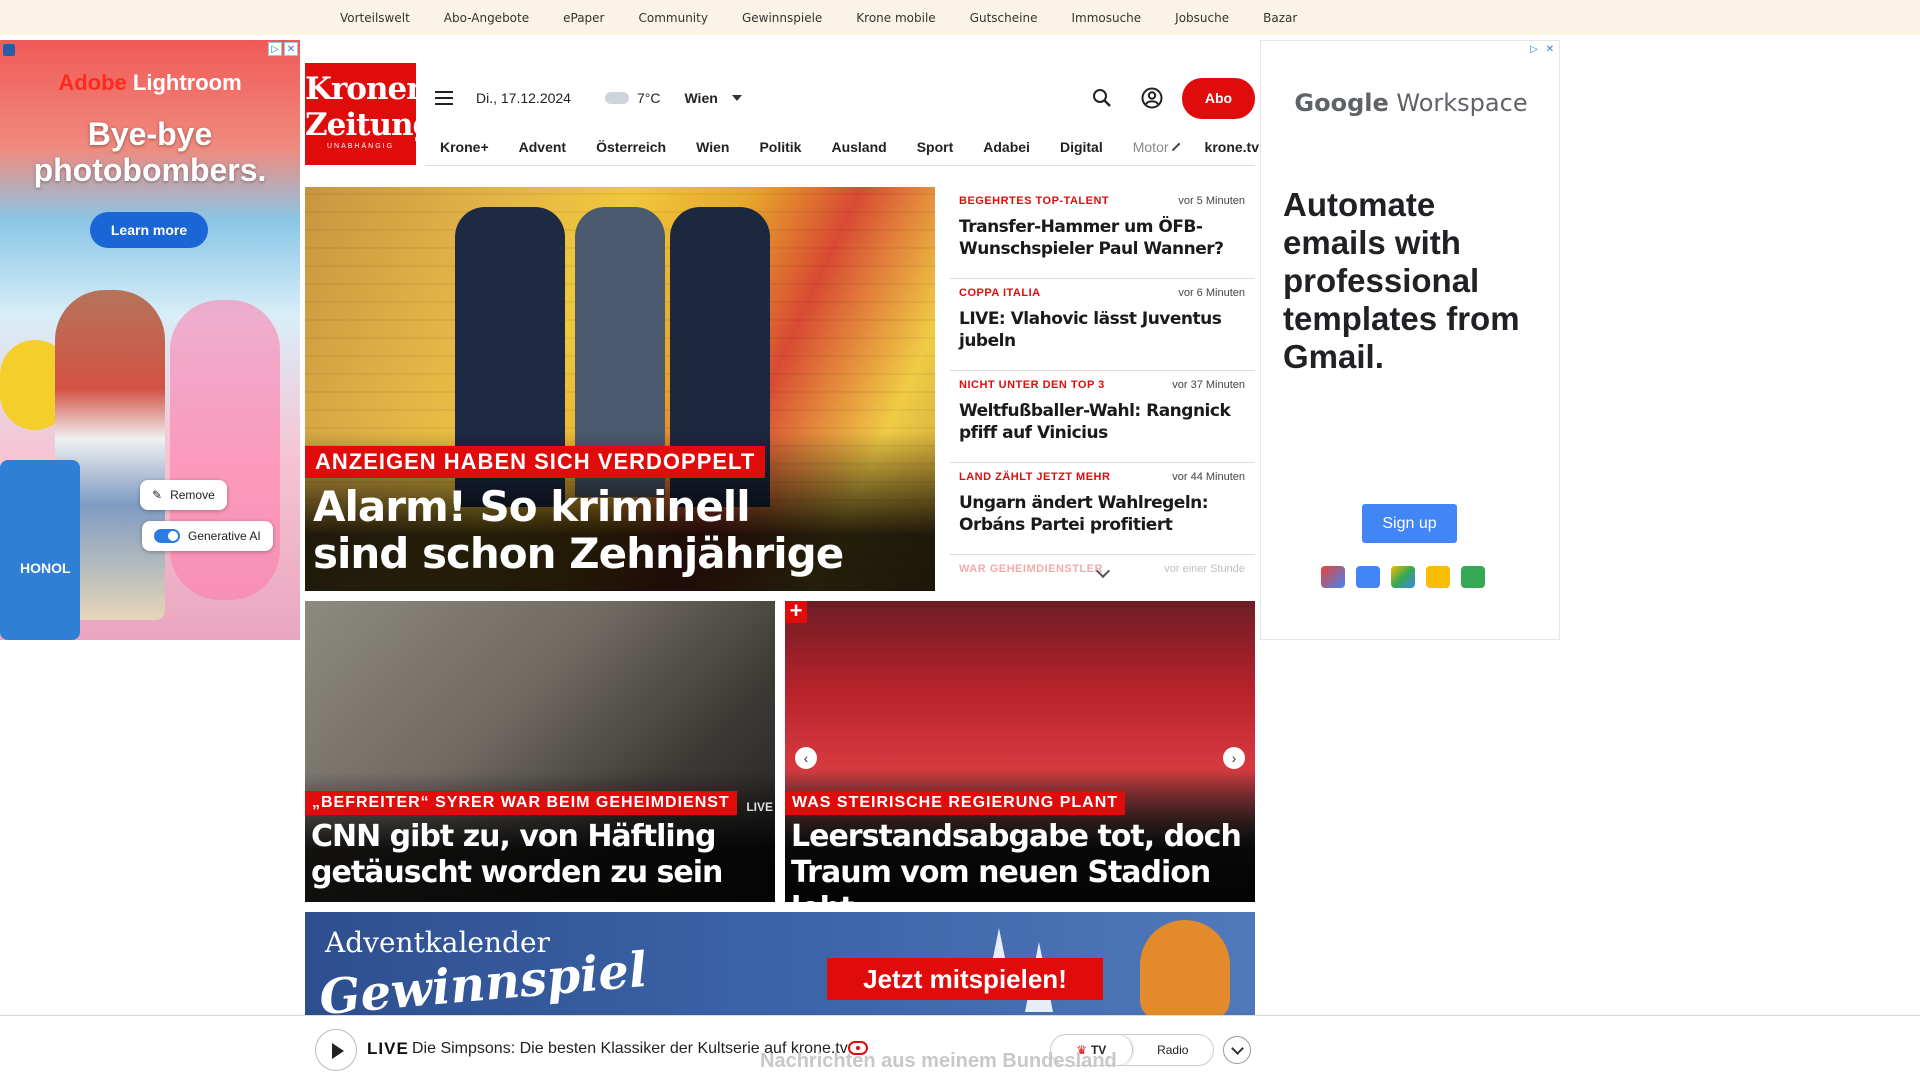 Image resolution: width=1920 pixels, height=1080 pixels. I want to click on gmail-icon, so click(1333, 577).